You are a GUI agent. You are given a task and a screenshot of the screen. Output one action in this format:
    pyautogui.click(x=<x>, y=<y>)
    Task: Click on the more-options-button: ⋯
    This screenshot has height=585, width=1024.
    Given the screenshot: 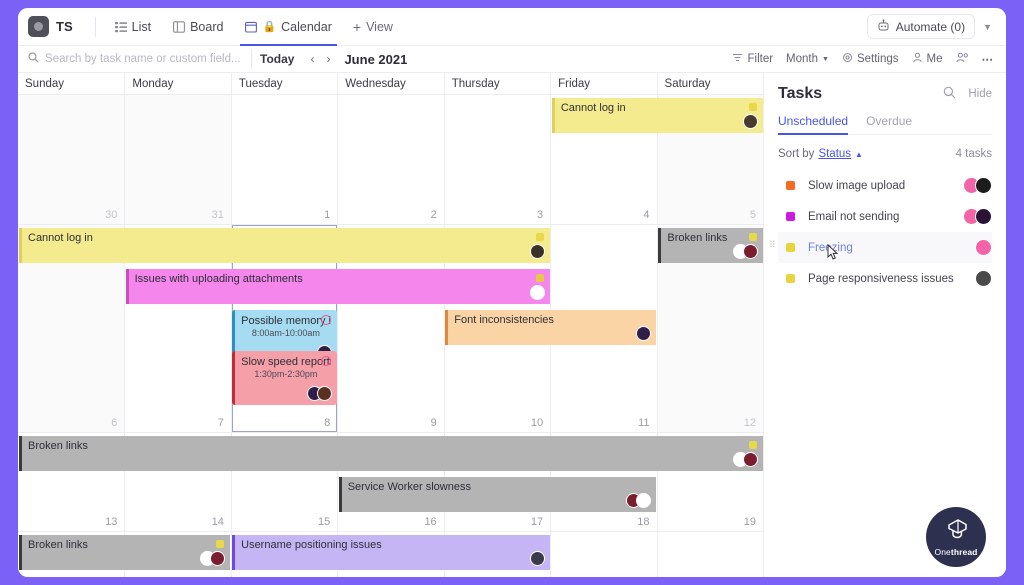 What is the action you would take?
    pyautogui.click(x=988, y=59)
    